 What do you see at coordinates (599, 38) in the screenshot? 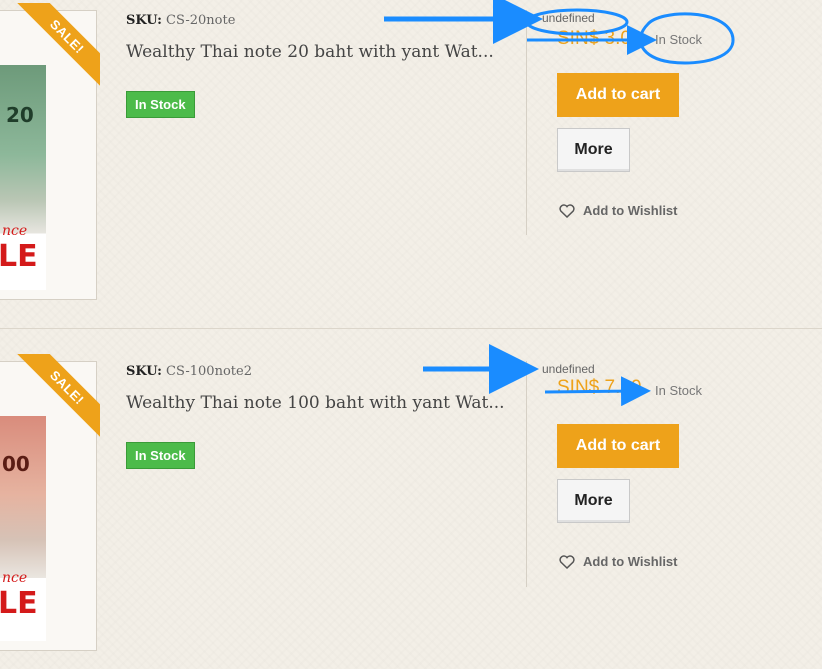
I see `price: SIN$ 3.00` at bounding box center [599, 38].